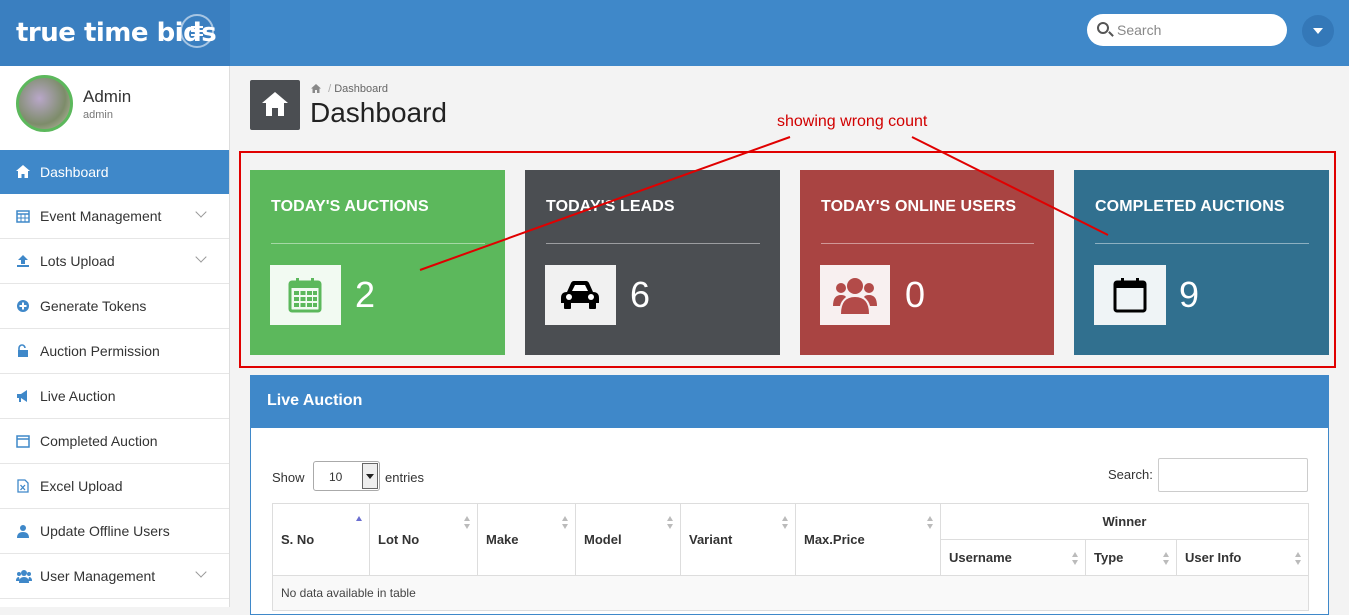 This screenshot has width=1349, height=615. I want to click on page-length-value: 10, so click(336, 477).